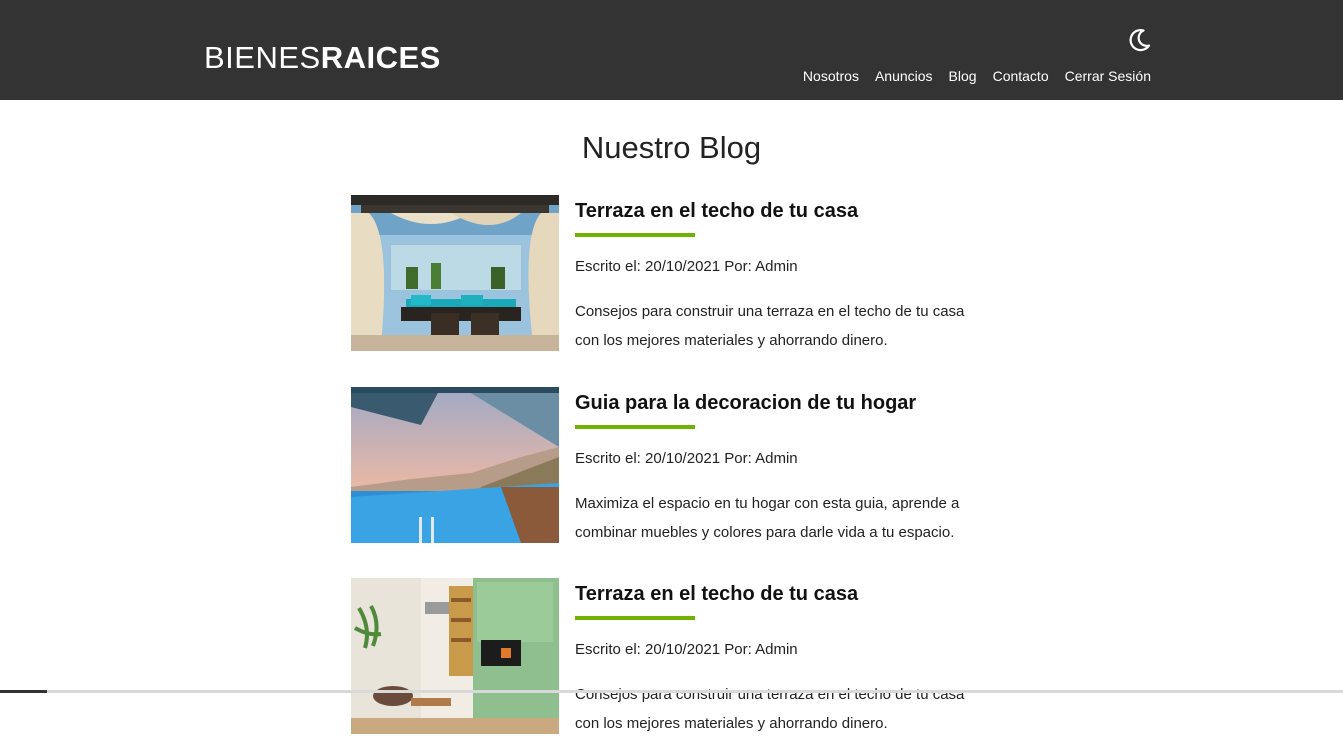 The height and width of the screenshot is (738, 1343). I want to click on infinity-pool-photo, so click(455, 465).